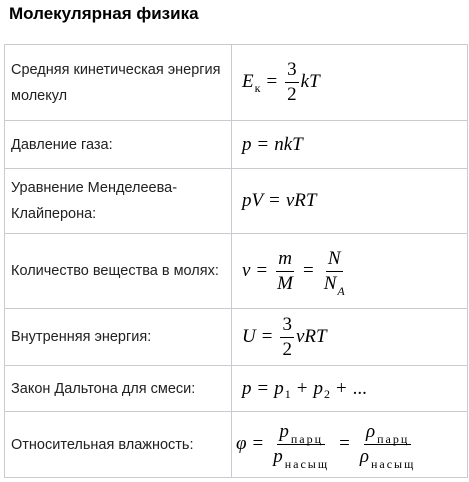 The width and height of the screenshot is (469, 482). Describe the element at coordinates (334, 272) in the screenshot. I see `fraction: N NA` at that location.